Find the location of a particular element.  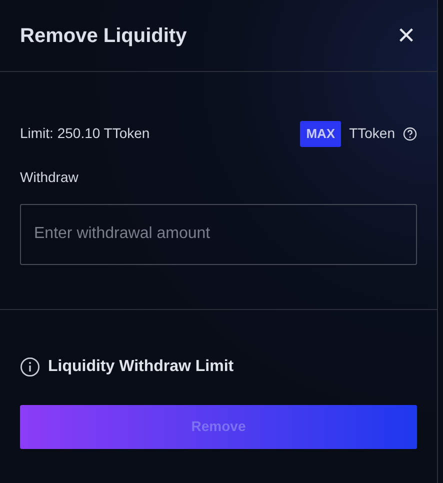

close-button: × is located at coordinates (406, 35).